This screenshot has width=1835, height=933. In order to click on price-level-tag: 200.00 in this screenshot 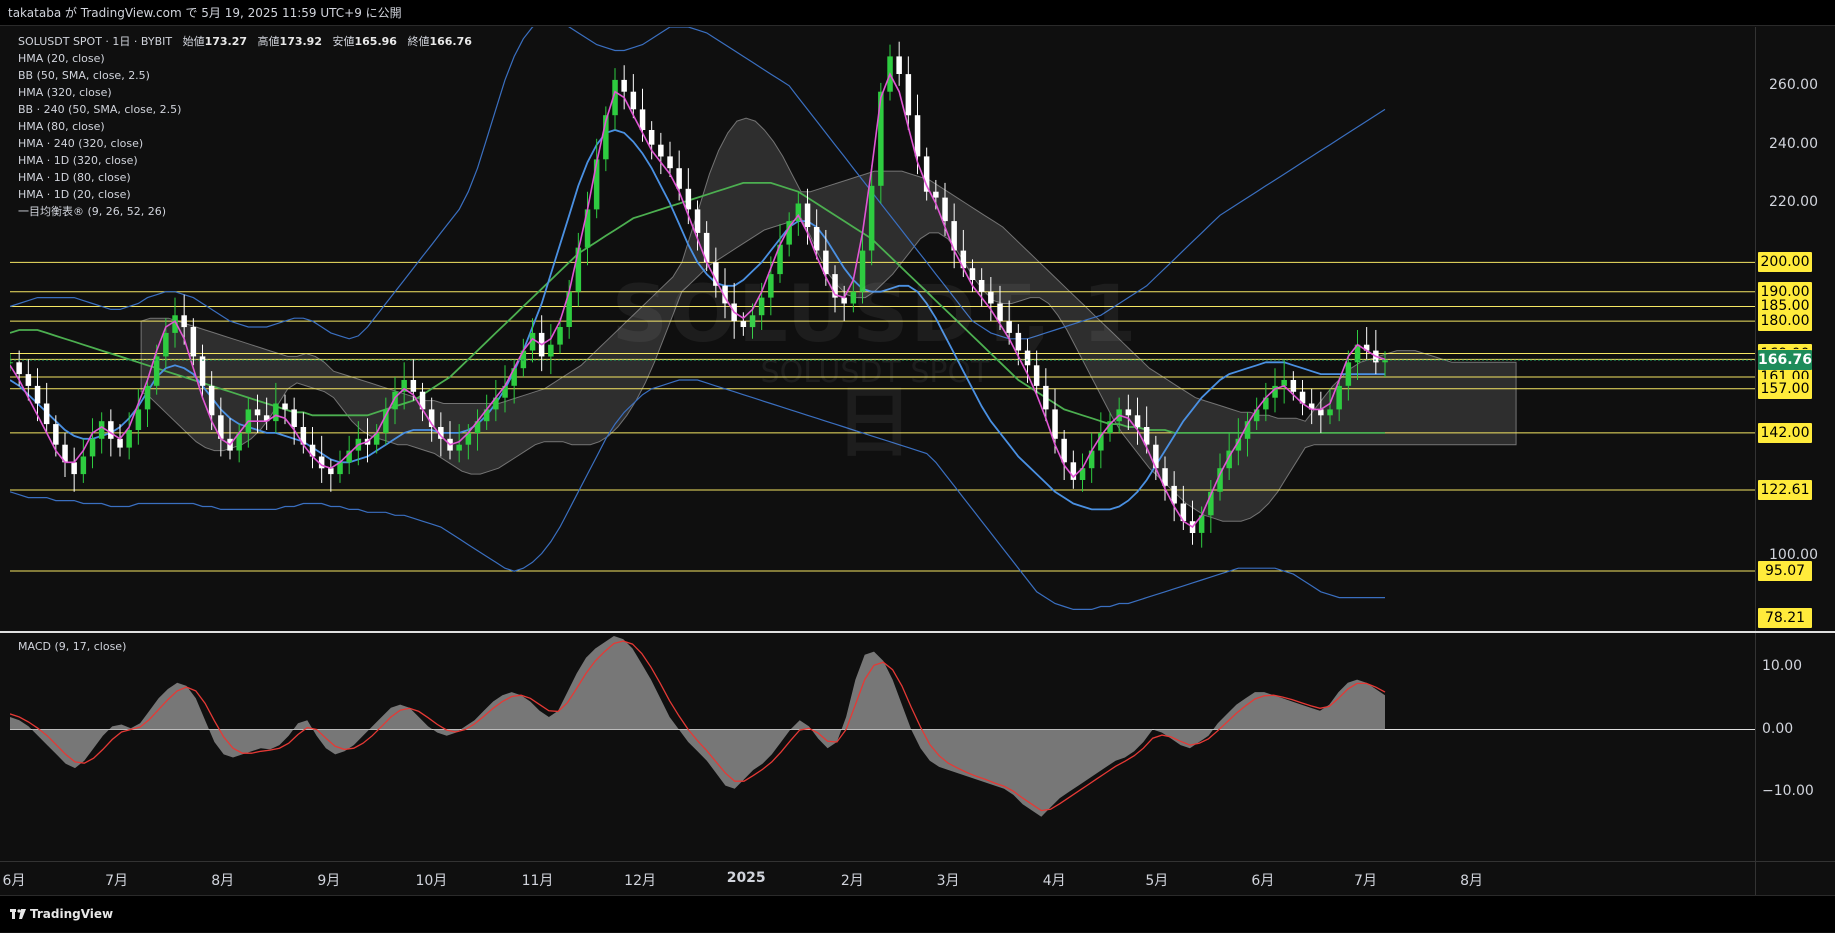, I will do `click(1785, 262)`.